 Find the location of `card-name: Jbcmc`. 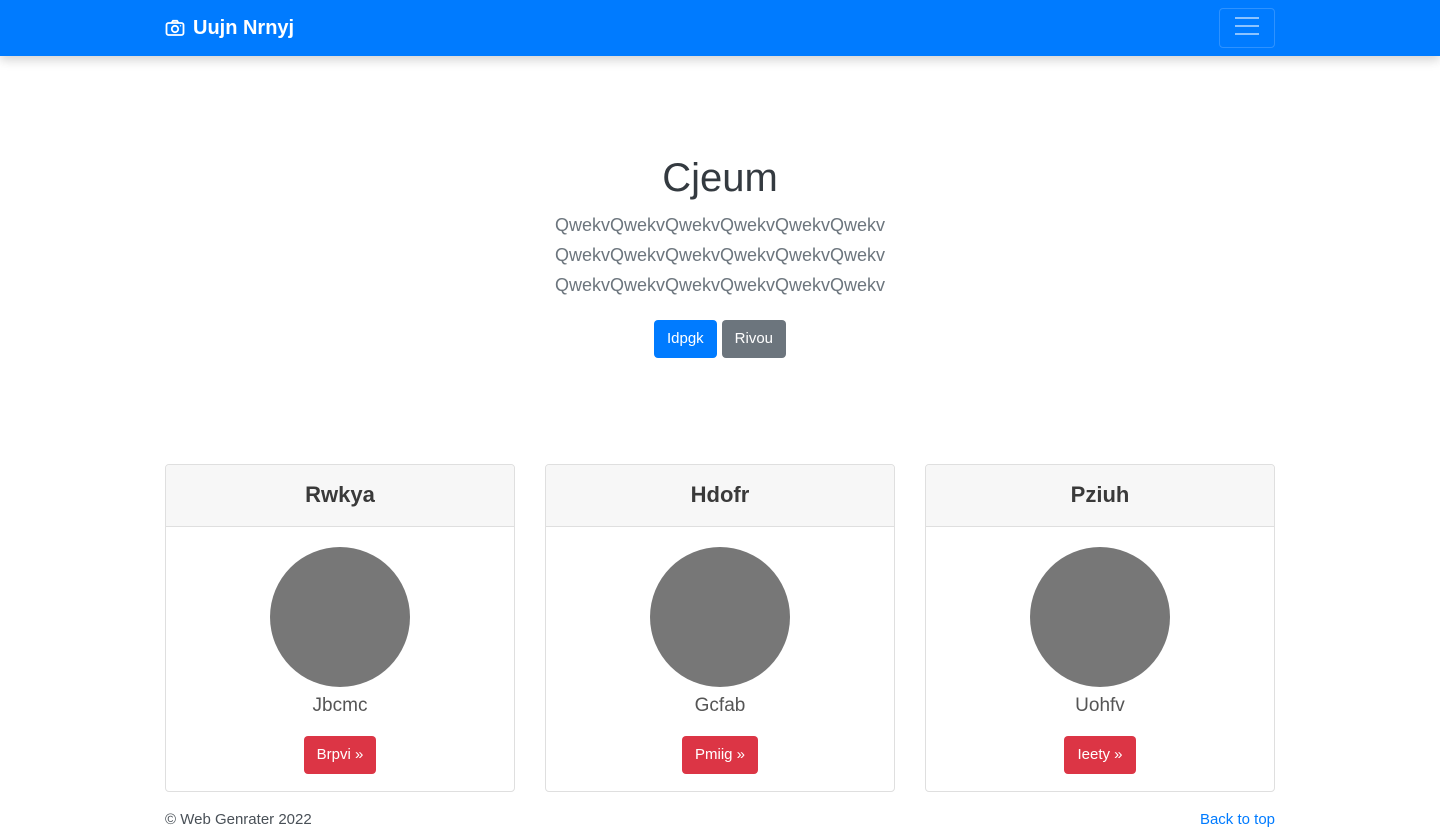

card-name: Jbcmc is located at coordinates (340, 705).